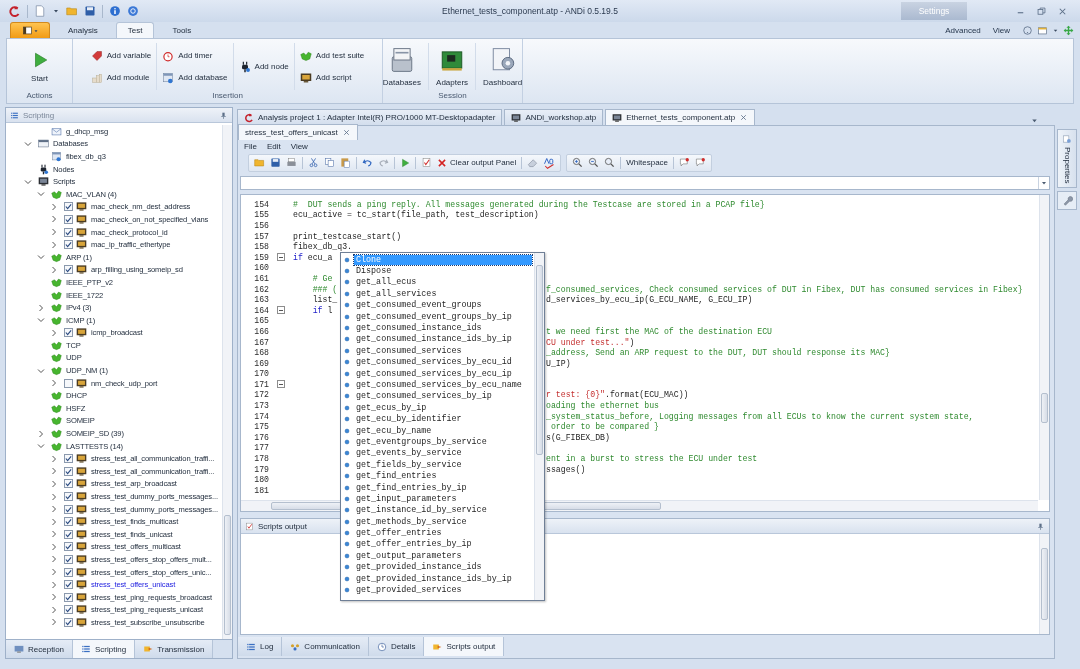 The width and height of the screenshot is (1080, 669). What do you see at coordinates (409, 590) in the screenshot?
I see `completion-item: get_provided_services` at bounding box center [409, 590].